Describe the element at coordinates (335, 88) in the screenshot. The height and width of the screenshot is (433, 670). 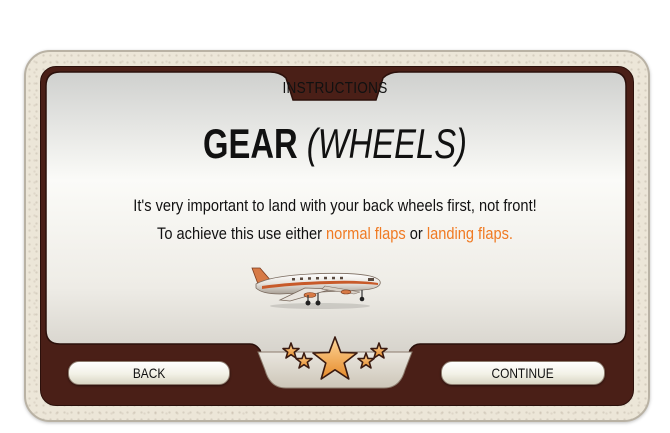
I see `dialog-title: INSTRUCTIONS` at that location.